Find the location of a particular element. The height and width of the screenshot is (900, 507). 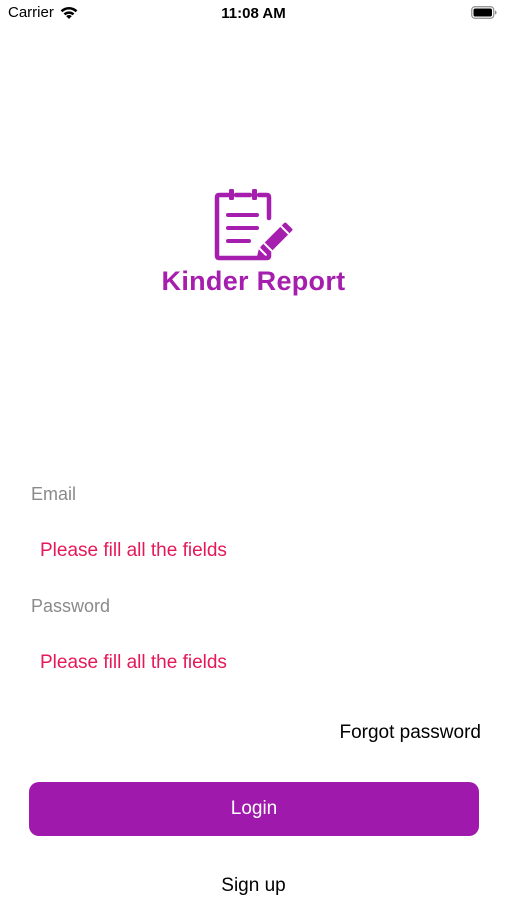

battery-icon is located at coordinates (484, 12).